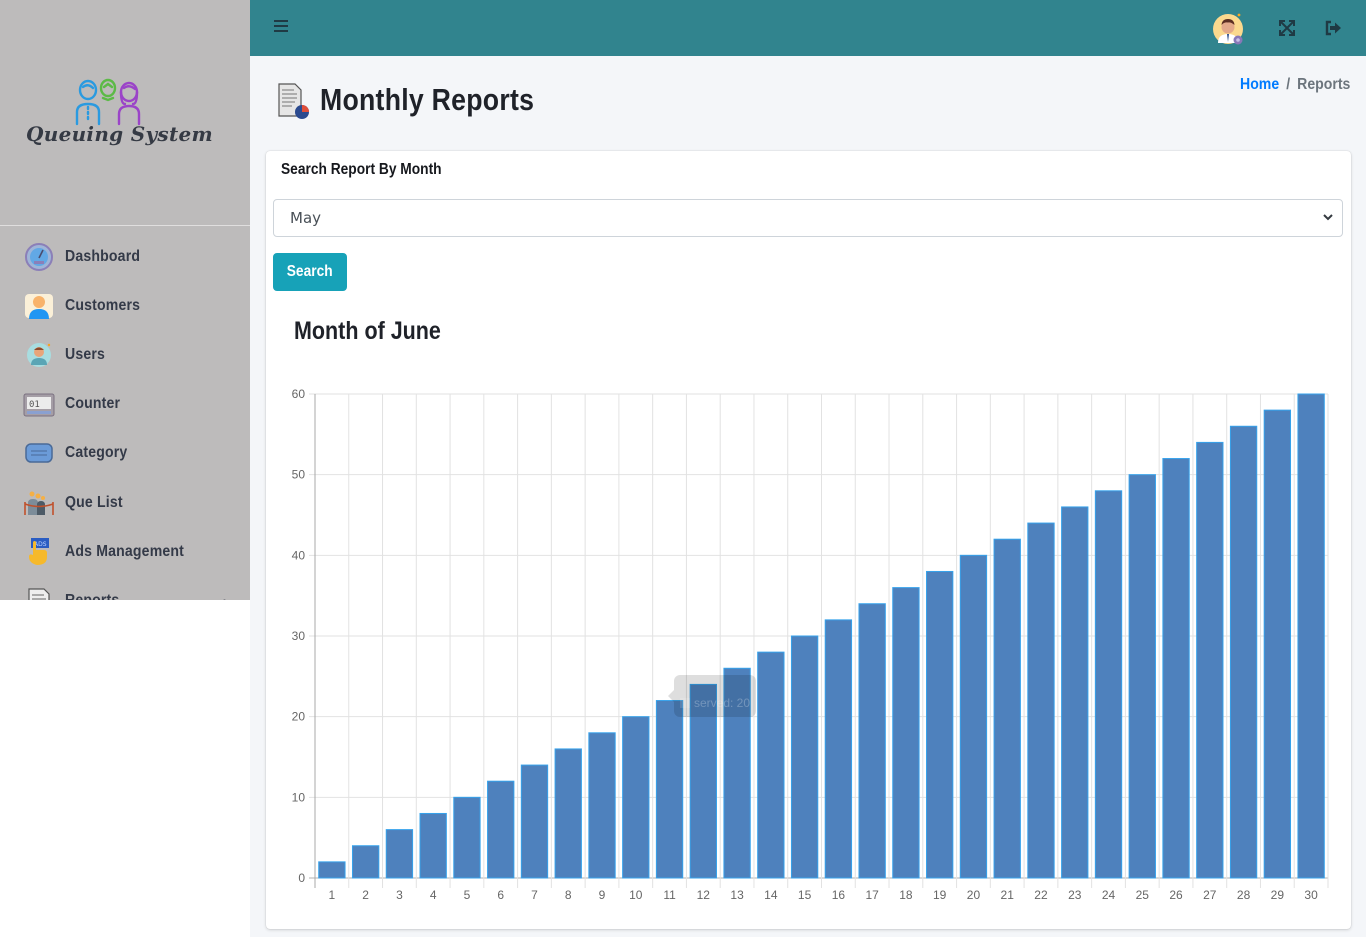 This screenshot has height=937, width=1366. What do you see at coordinates (1008, 895) in the screenshot?
I see `x-tick-label: 21` at bounding box center [1008, 895].